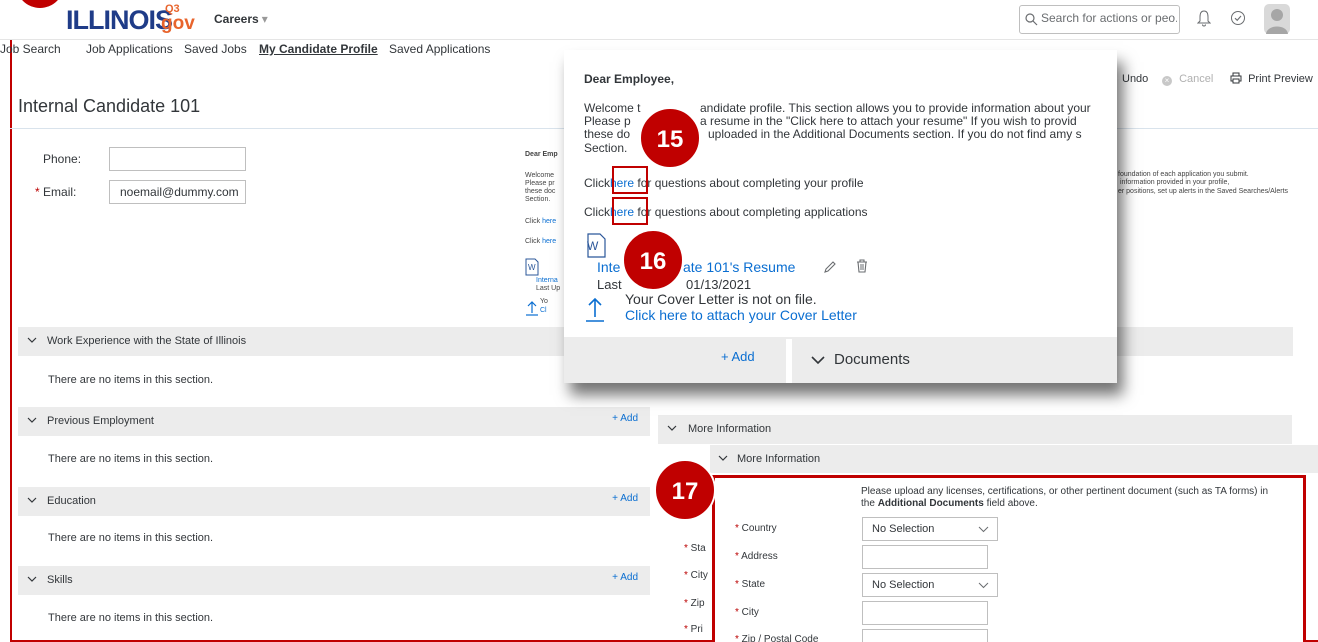 The width and height of the screenshot is (1318, 642). What do you see at coordinates (608, 267) in the screenshot?
I see `resume-link-start: Inte` at bounding box center [608, 267].